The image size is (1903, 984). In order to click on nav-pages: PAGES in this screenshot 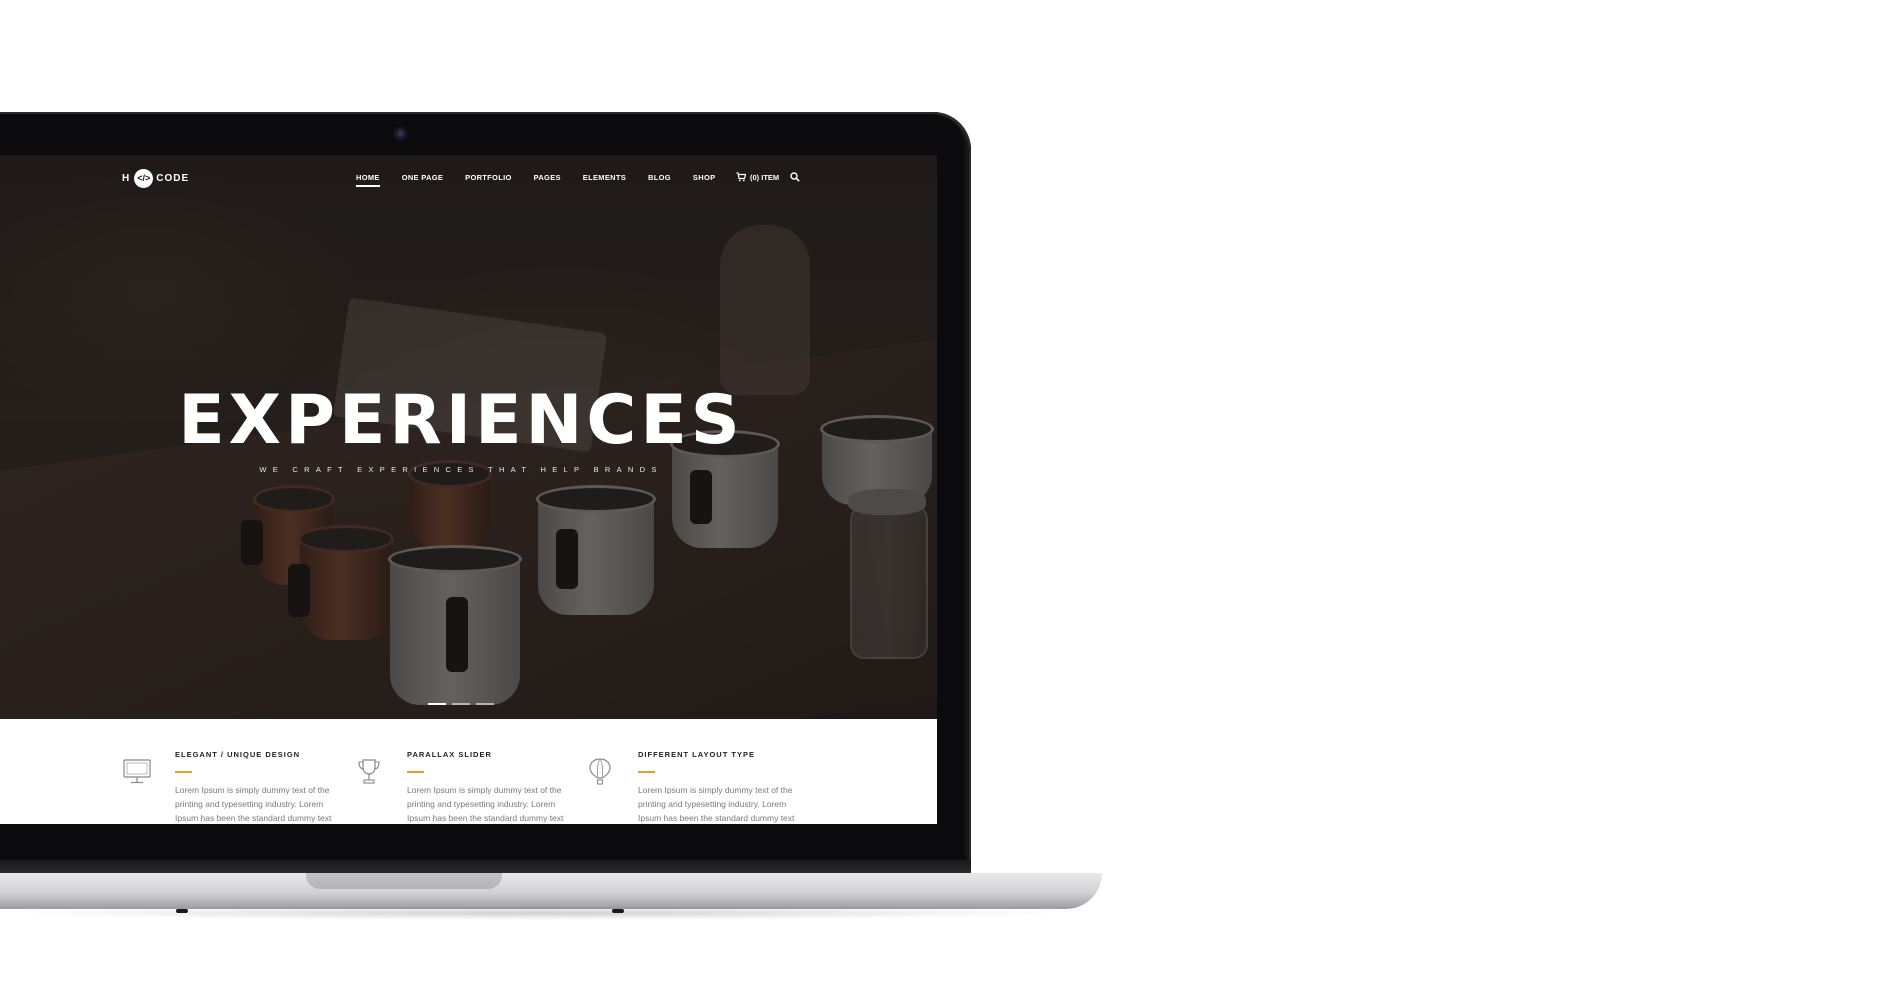, I will do `click(547, 177)`.